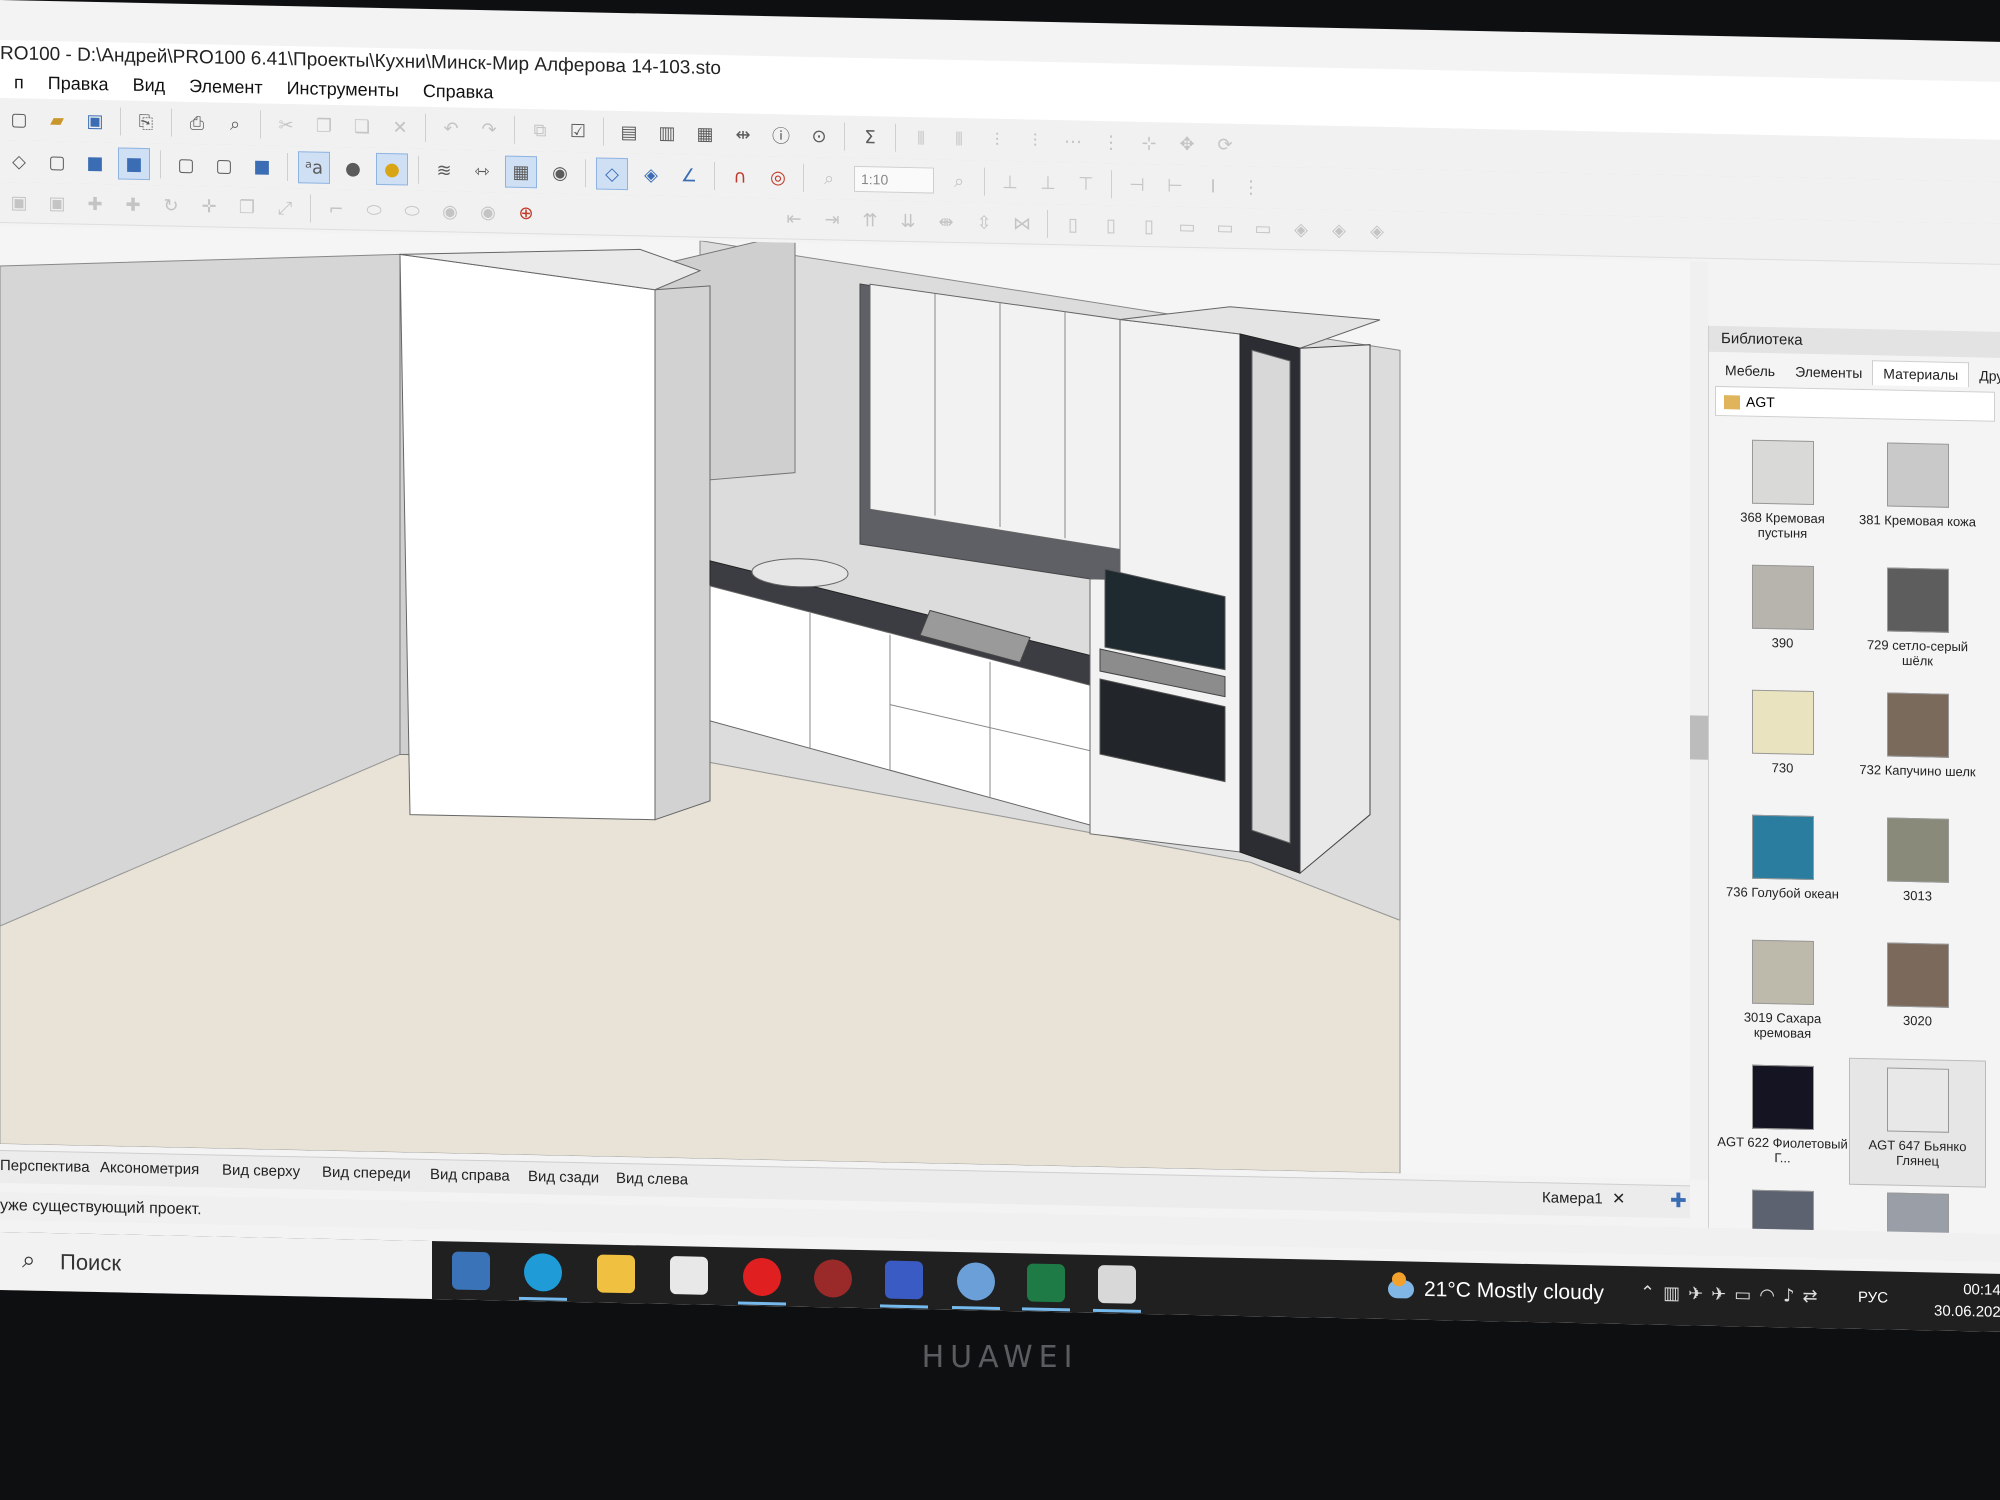  Describe the element at coordinates (1750, 370) in the screenshot. I see `tab-furniture: Мебель` at that location.